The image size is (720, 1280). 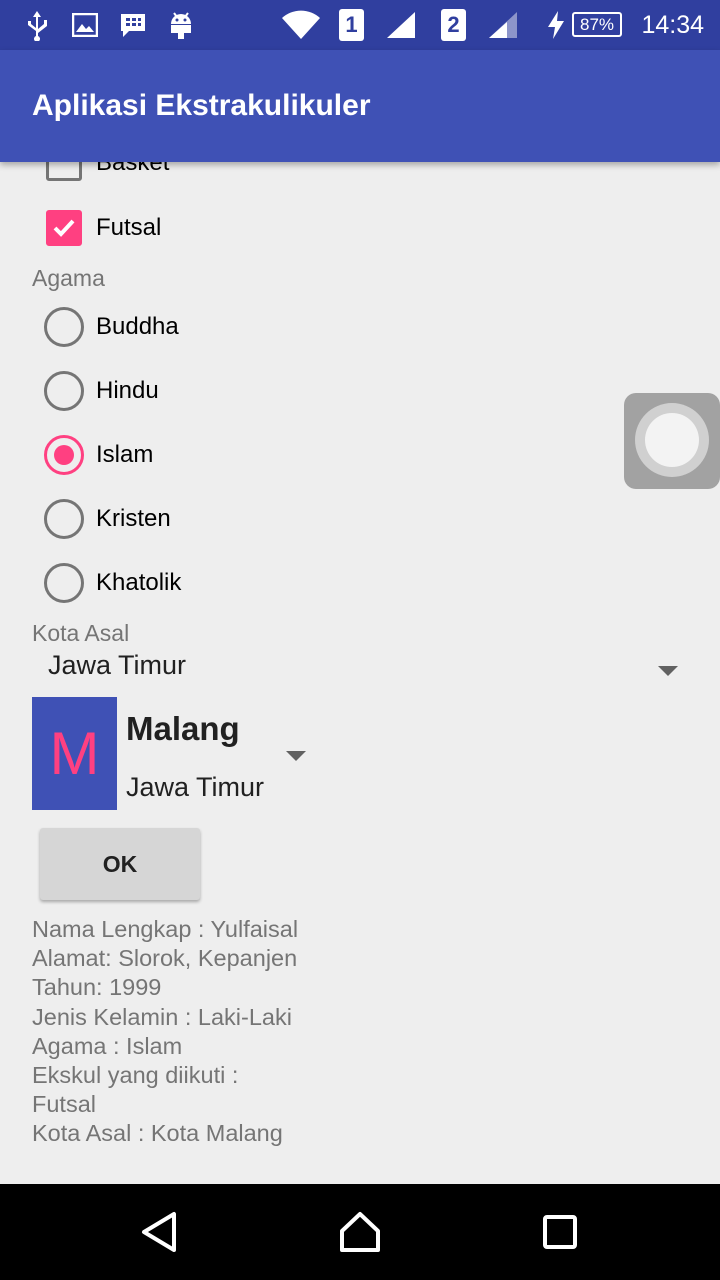 What do you see at coordinates (64, 171) in the screenshot?
I see `checkbox-icon` at bounding box center [64, 171].